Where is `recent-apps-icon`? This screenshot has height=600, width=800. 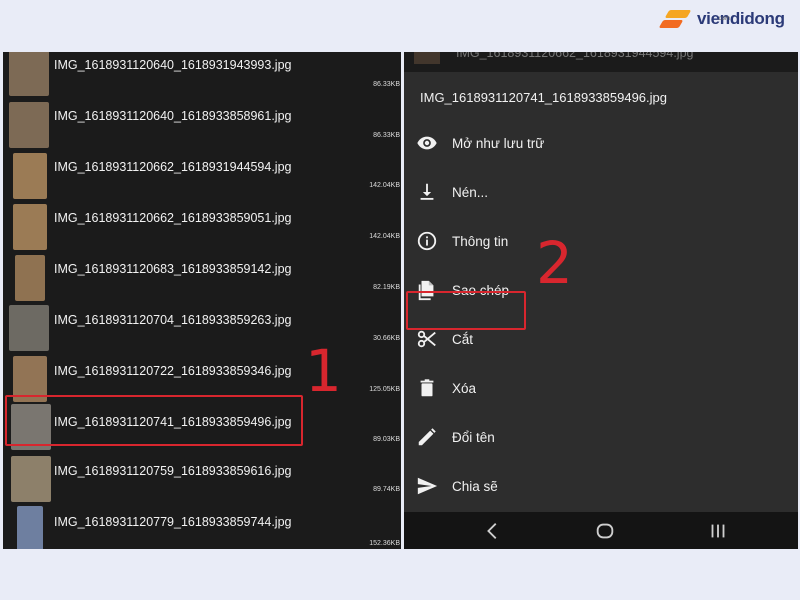 recent-apps-icon is located at coordinates (718, 531).